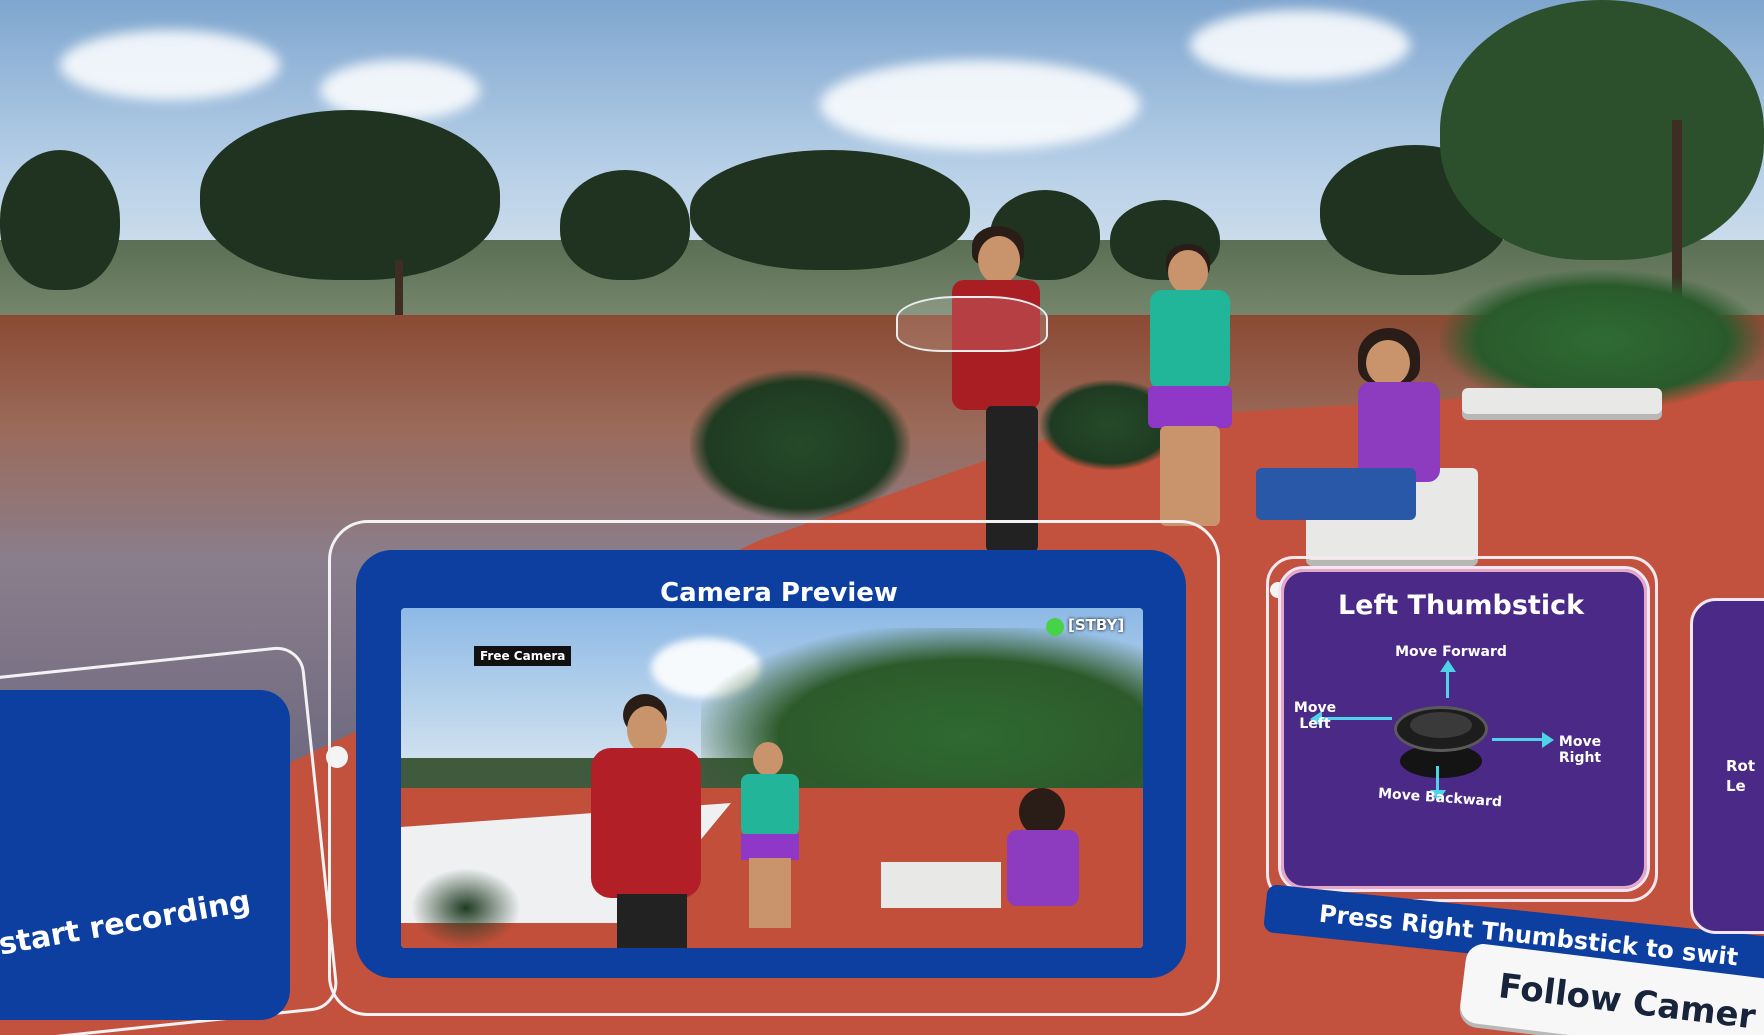 This screenshot has height=1035, width=1764. I want to click on move-forward-label: Move Forward, so click(1451, 652).